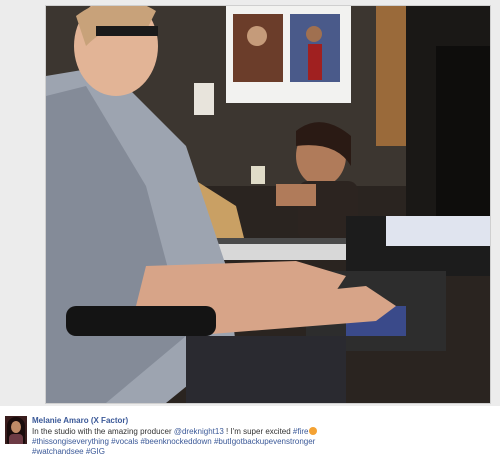 The width and height of the screenshot is (500, 458). I want to click on hashtag-link: #thissongiseverything, so click(70, 441).